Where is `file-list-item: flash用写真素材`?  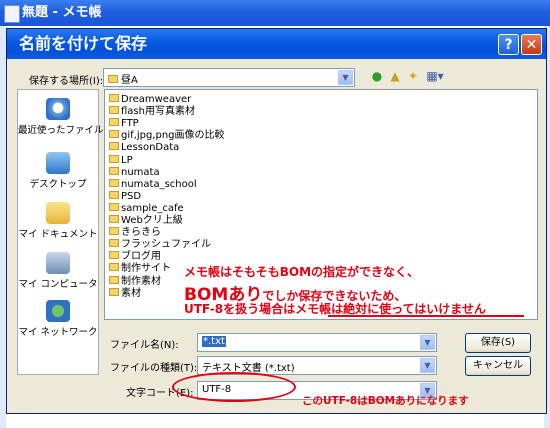 file-list-item: flash用写真素材 is located at coordinates (152, 112).